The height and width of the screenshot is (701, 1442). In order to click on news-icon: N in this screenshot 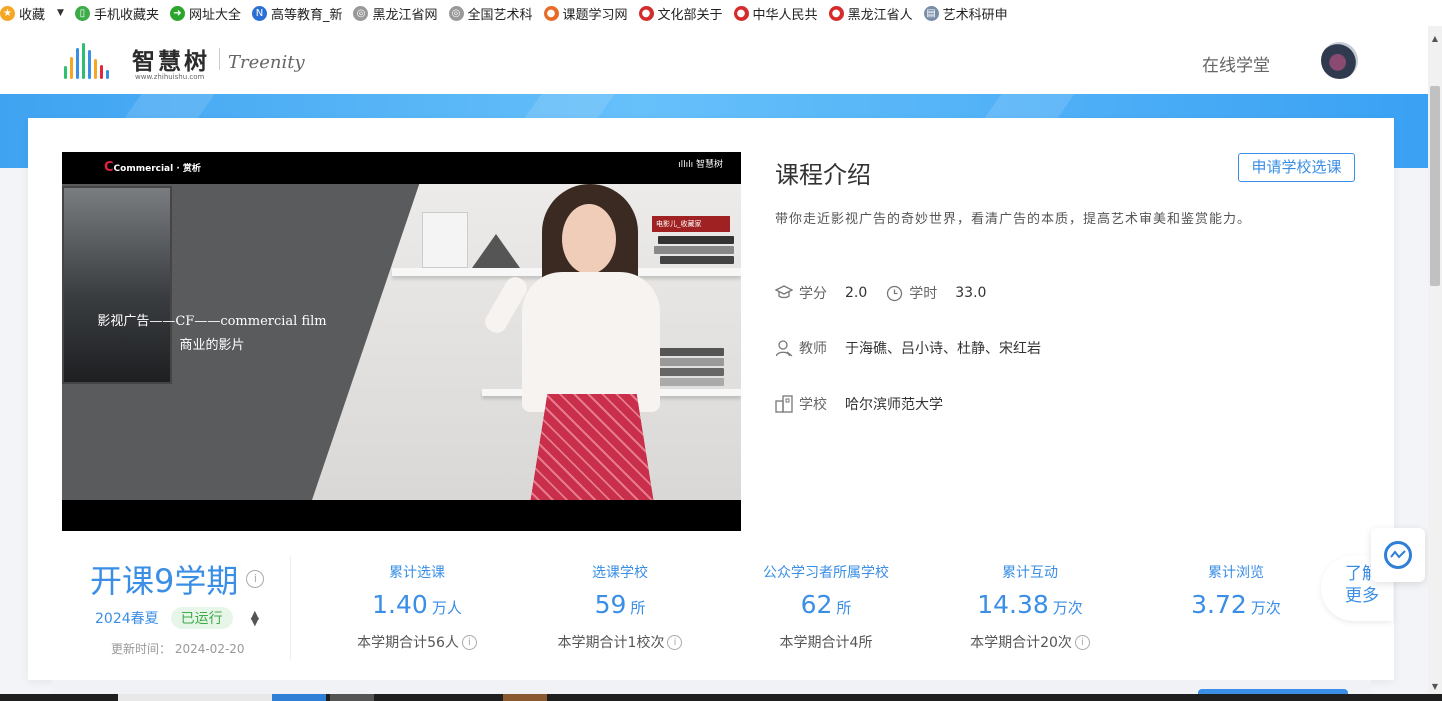, I will do `click(259, 13)`.